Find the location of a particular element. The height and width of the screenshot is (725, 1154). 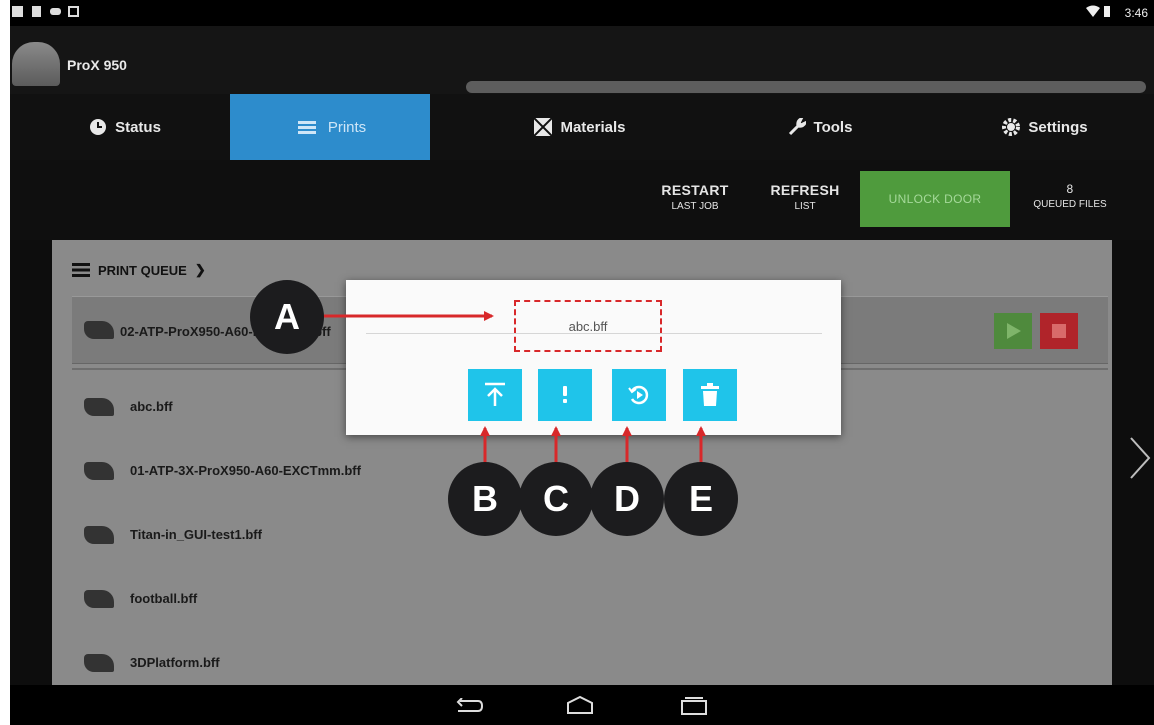

tab-settings-label: Settings is located at coordinates (1058, 127).